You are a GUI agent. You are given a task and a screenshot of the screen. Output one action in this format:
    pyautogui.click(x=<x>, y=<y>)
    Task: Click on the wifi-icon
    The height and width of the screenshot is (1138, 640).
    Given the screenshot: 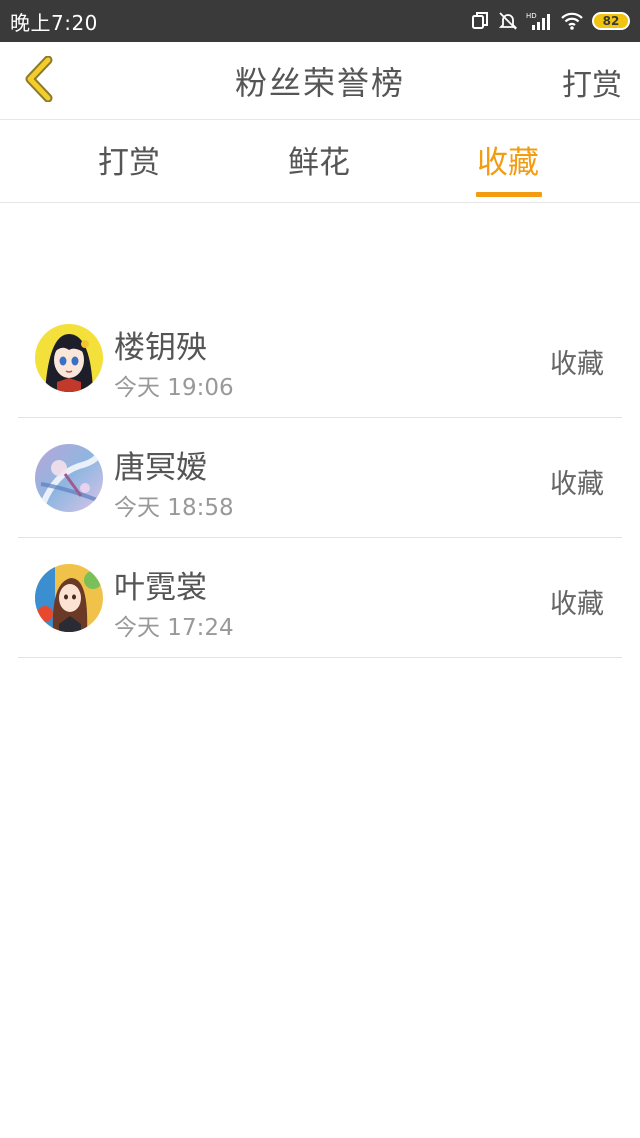 What is the action you would take?
    pyautogui.click(x=572, y=21)
    